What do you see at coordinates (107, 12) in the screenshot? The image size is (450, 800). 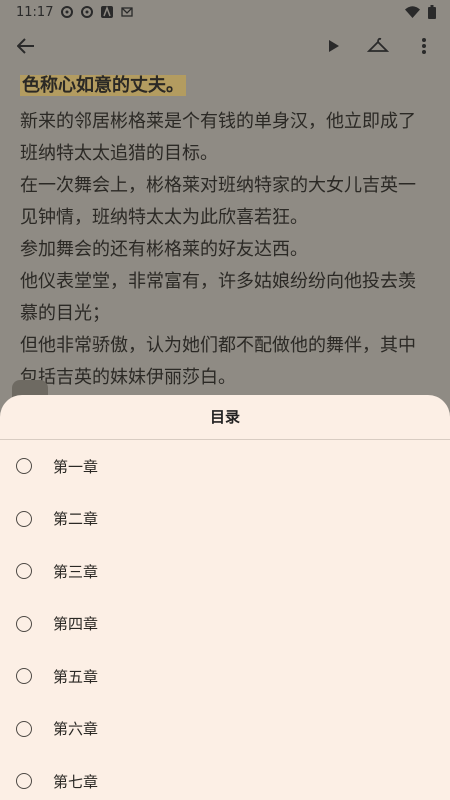 I see `a-icon` at bounding box center [107, 12].